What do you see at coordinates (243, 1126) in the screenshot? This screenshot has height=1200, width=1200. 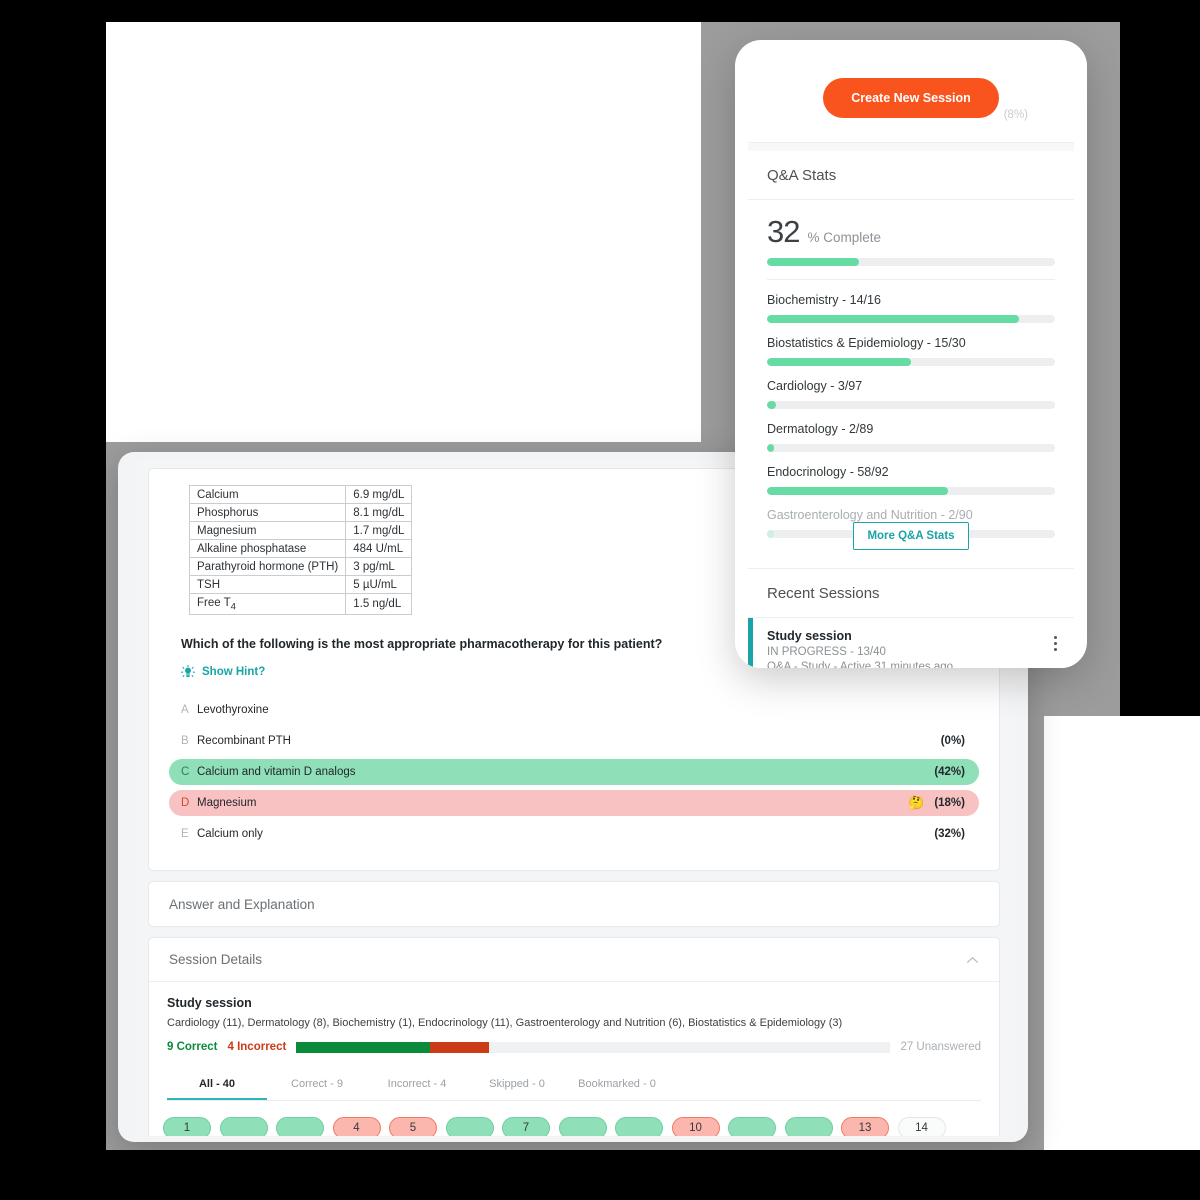 I see `question-pill: 2` at bounding box center [243, 1126].